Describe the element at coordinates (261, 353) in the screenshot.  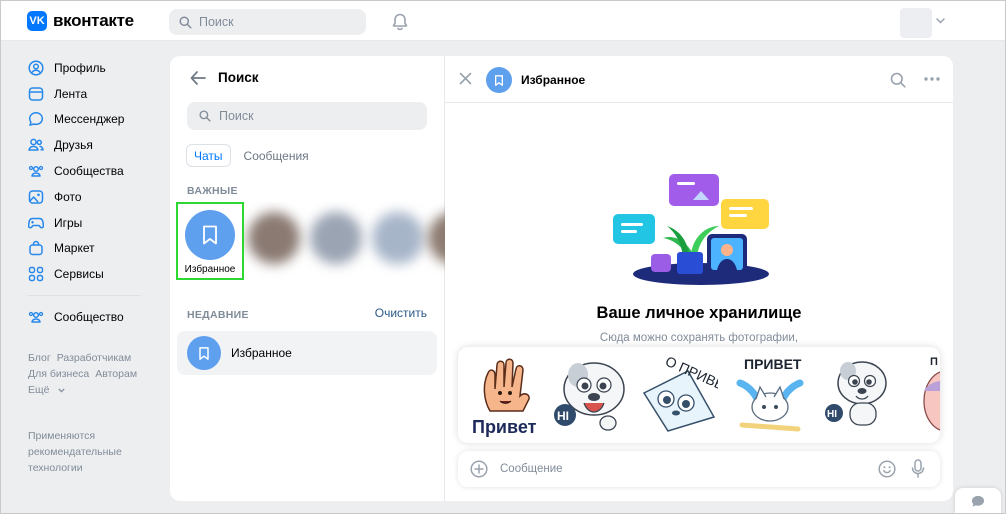
I see `recent-chat-name: Избранное` at that location.